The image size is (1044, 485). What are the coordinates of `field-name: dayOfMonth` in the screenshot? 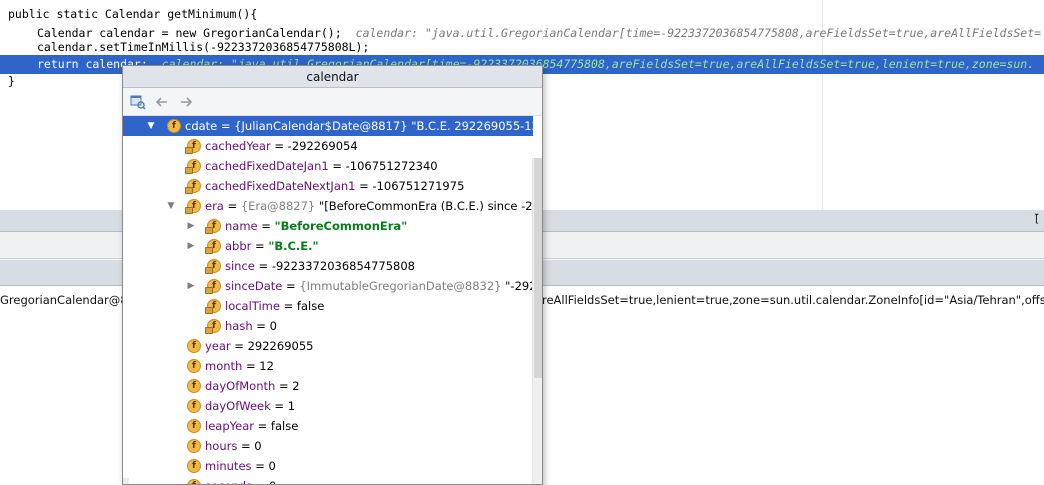 It's located at (240, 386).